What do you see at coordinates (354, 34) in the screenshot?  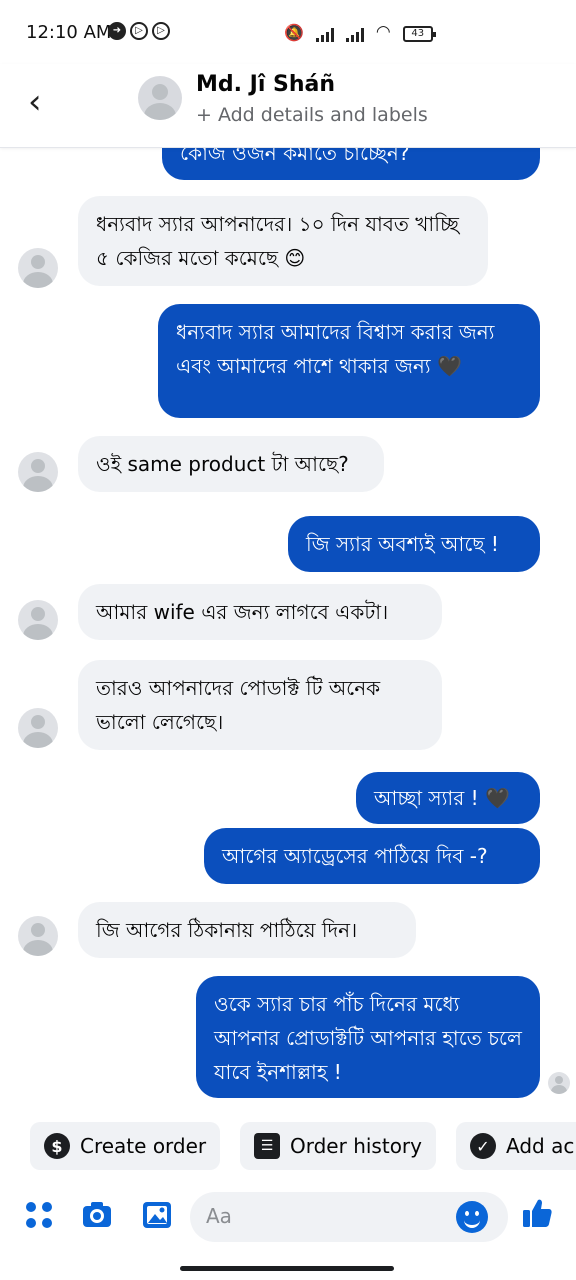 I see `signal-2-icon` at bounding box center [354, 34].